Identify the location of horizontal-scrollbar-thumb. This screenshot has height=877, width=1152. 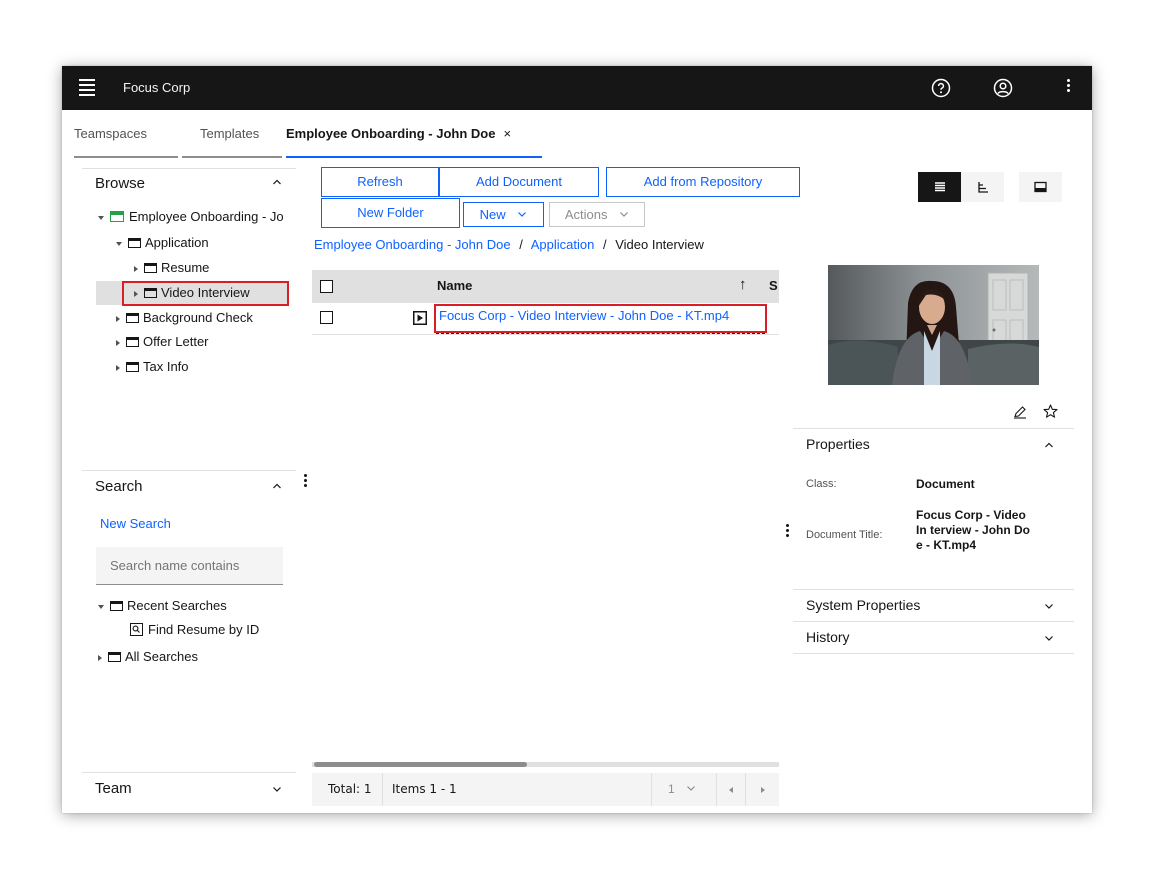
(420, 764).